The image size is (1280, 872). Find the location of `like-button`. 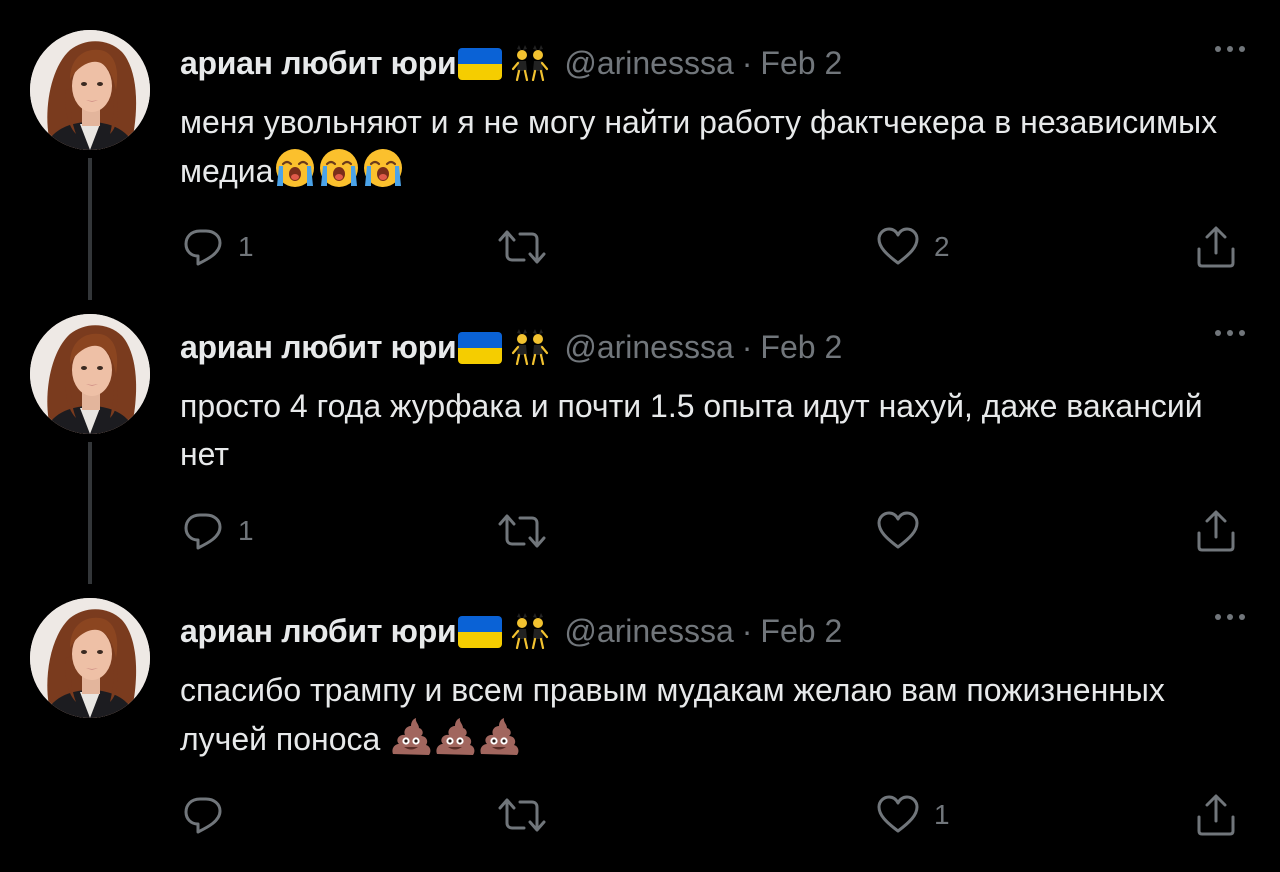

like-button is located at coordinates (905, 531).